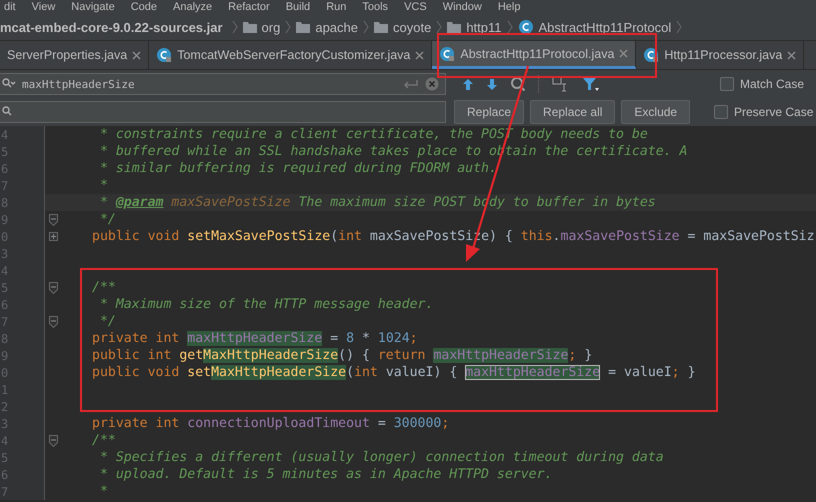 This screenshot has width=816, height=502. Describe the element at coordinates (111, 27) in the screenshot. I see `breadcrumb-item: mcat-embed-core-9.0.22-sources.jar` at that location.